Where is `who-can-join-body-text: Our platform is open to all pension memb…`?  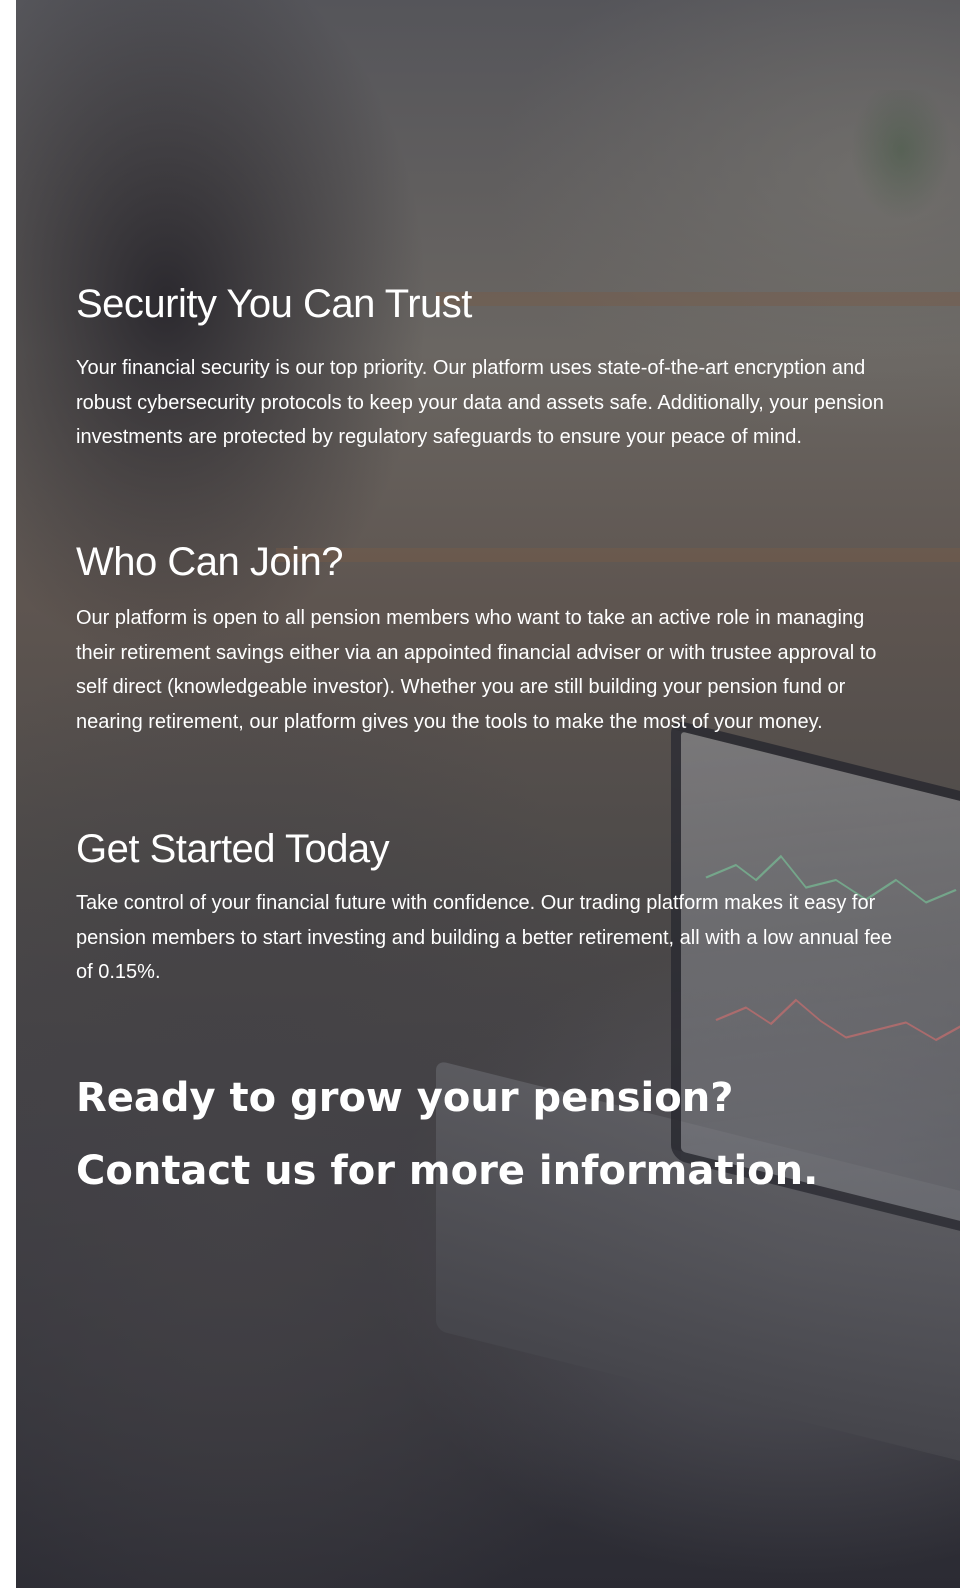
who-can-join-body-text: Our platform is open to all pension memb… is located at coordinates (476, 670).